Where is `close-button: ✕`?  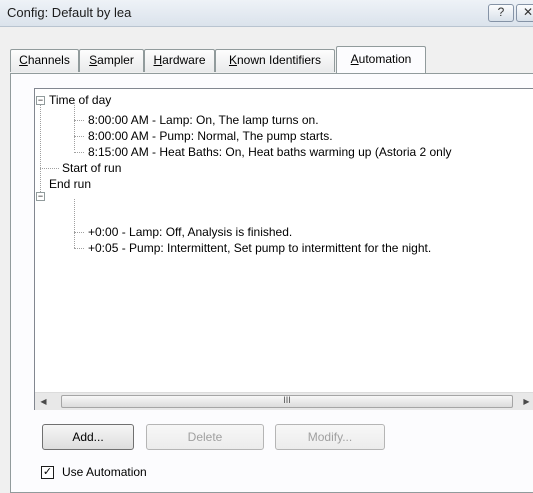 close-button: ✕ is located at coordinates (524, 13).